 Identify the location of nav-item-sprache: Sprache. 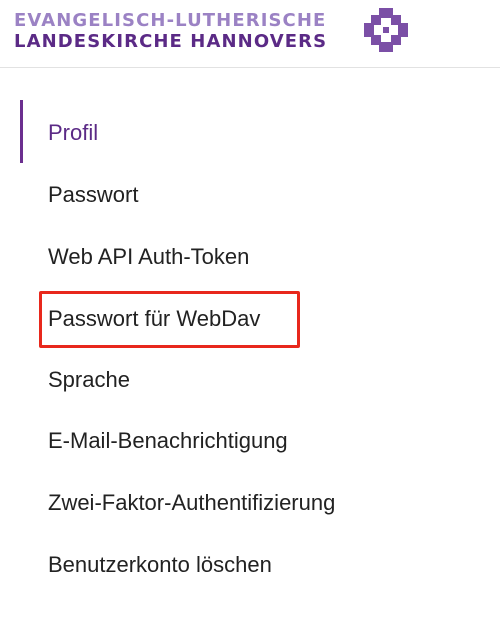
(89, 380).